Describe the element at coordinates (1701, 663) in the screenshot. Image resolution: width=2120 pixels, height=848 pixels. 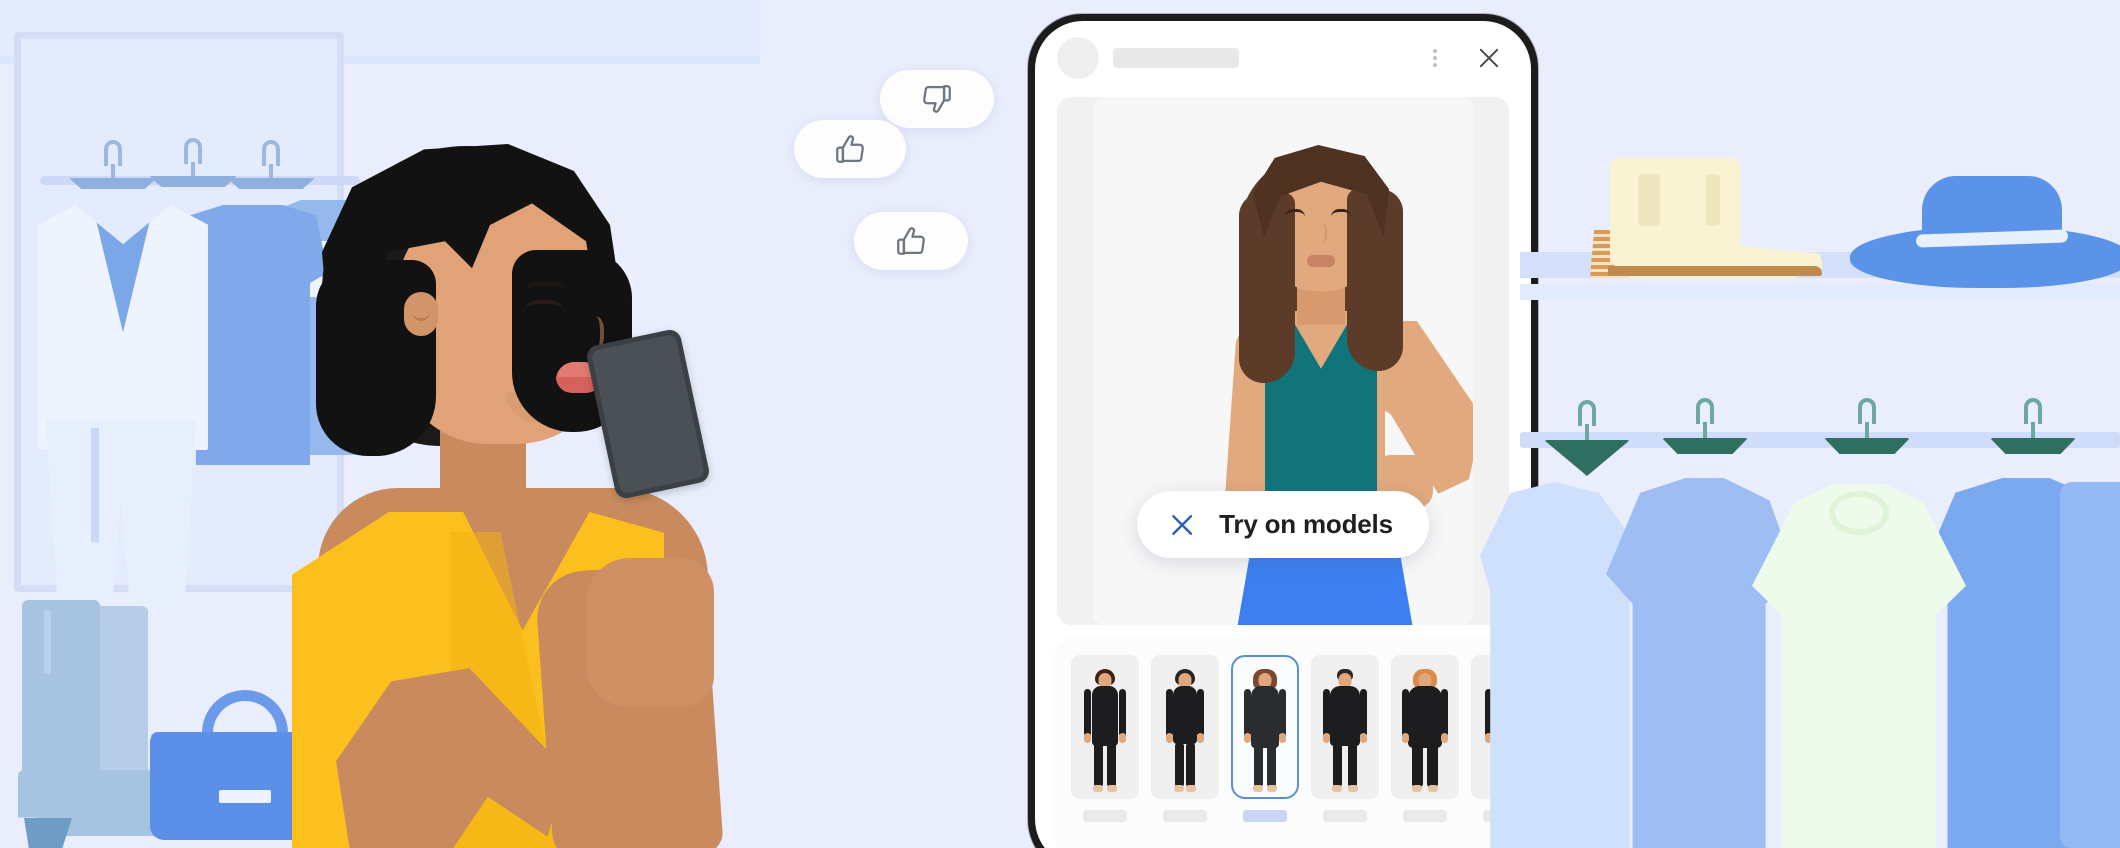
I see `rack-garment-blue` at that location.